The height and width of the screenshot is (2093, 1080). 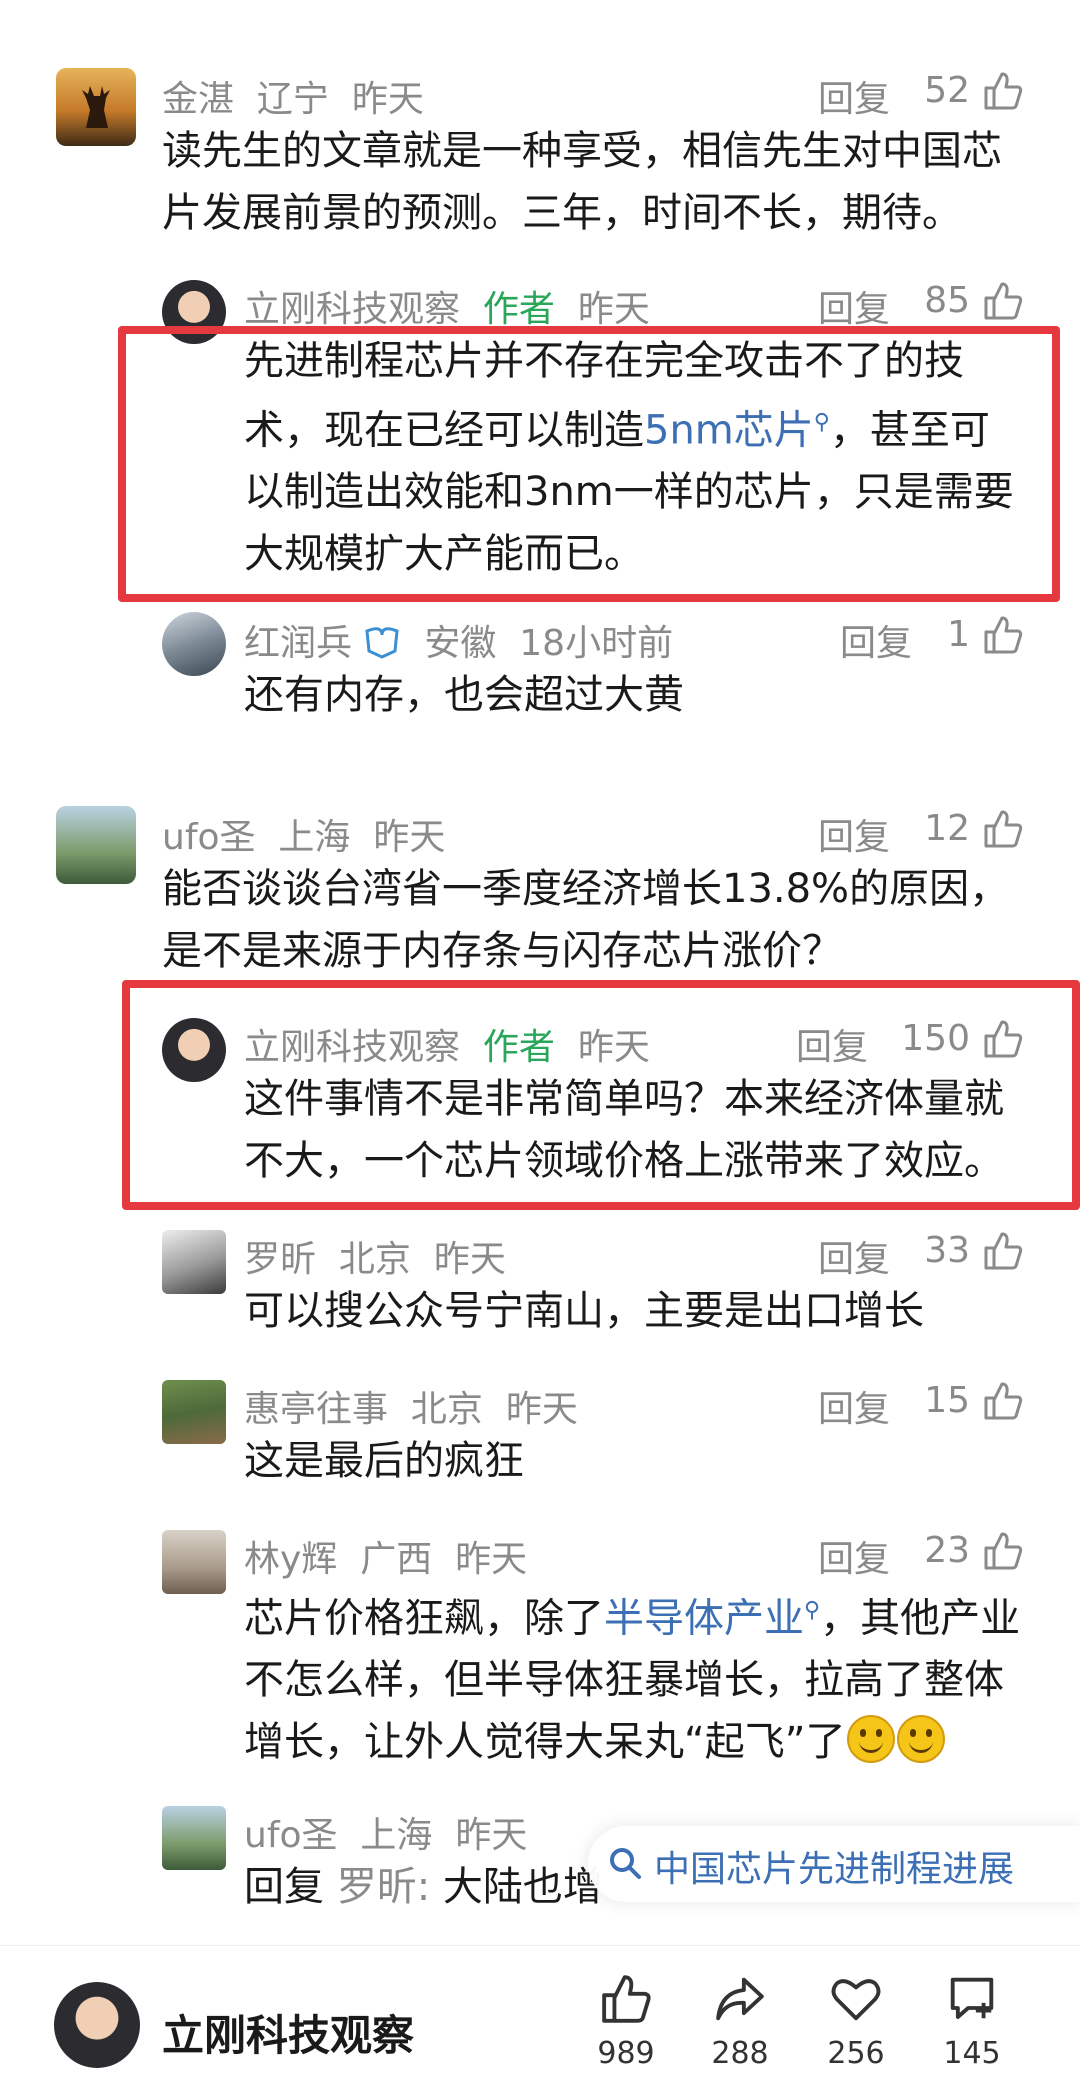 I want to click on search-suggestion: 中国芯片先进制程进展, so click(x=834, y=1864).